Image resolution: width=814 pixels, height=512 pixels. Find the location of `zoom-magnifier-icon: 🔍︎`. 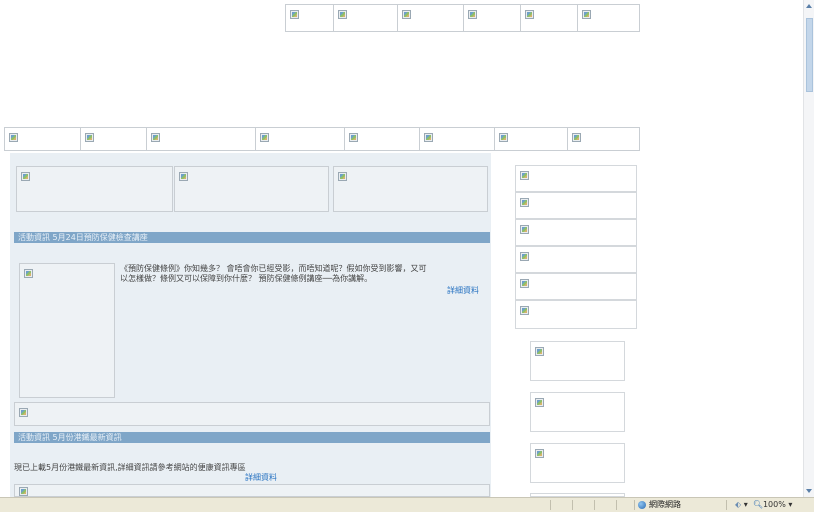

zoom-magnifier-icon: 🔍︎ is located at coordinates (757, 504).